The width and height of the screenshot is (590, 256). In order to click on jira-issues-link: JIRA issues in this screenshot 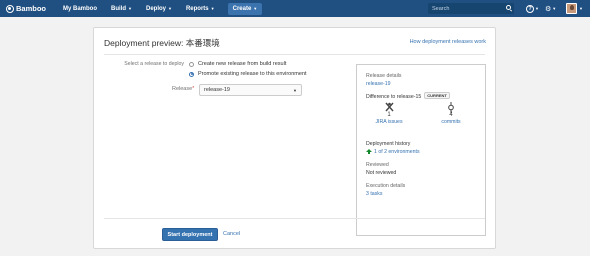, I will do `click(389, 122)`.